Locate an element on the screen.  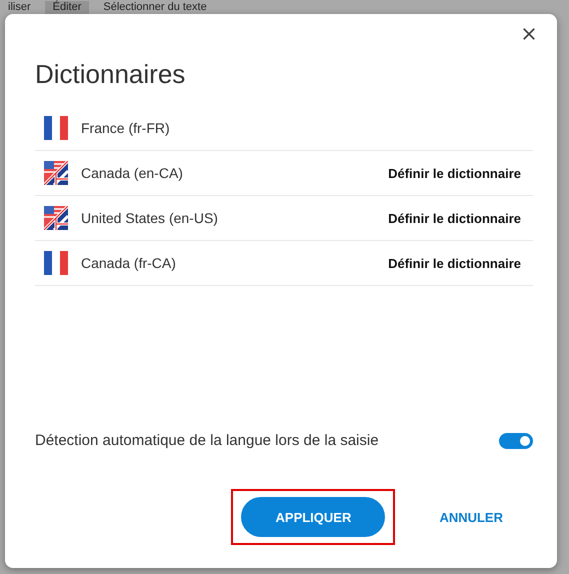
language-name: Canada (fr-CA) is located at coordinates (129, 263).